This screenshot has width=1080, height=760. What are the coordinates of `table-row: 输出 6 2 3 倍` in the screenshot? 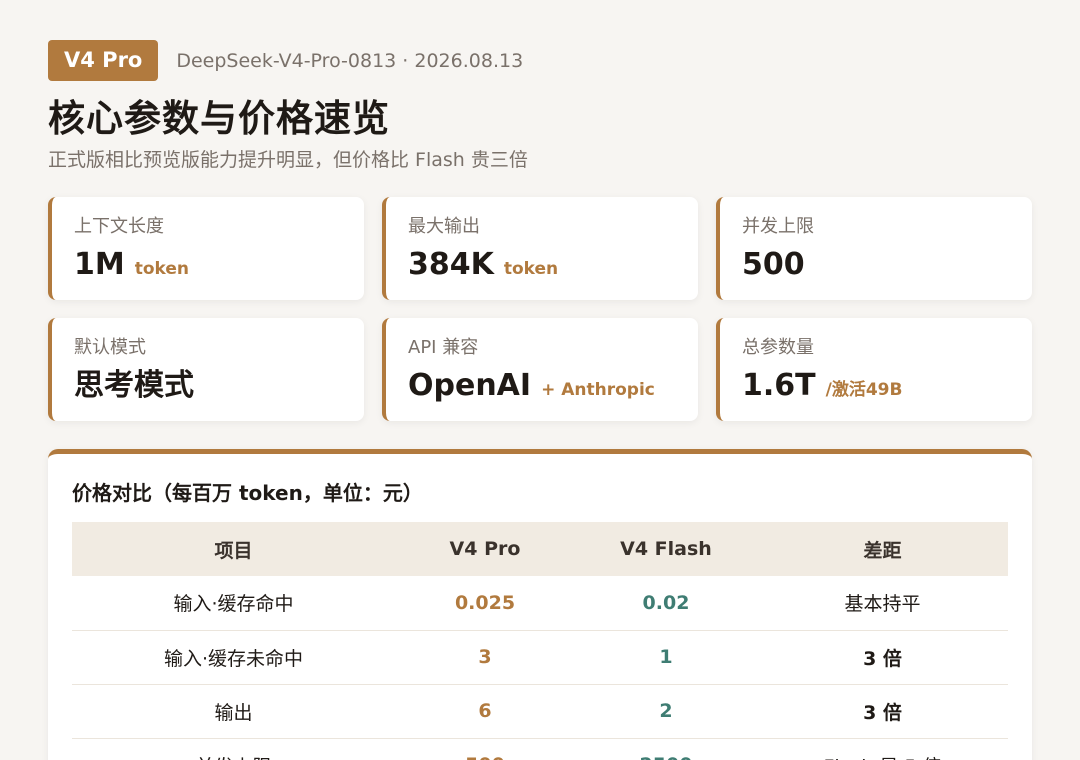 It's located at (540, 711).